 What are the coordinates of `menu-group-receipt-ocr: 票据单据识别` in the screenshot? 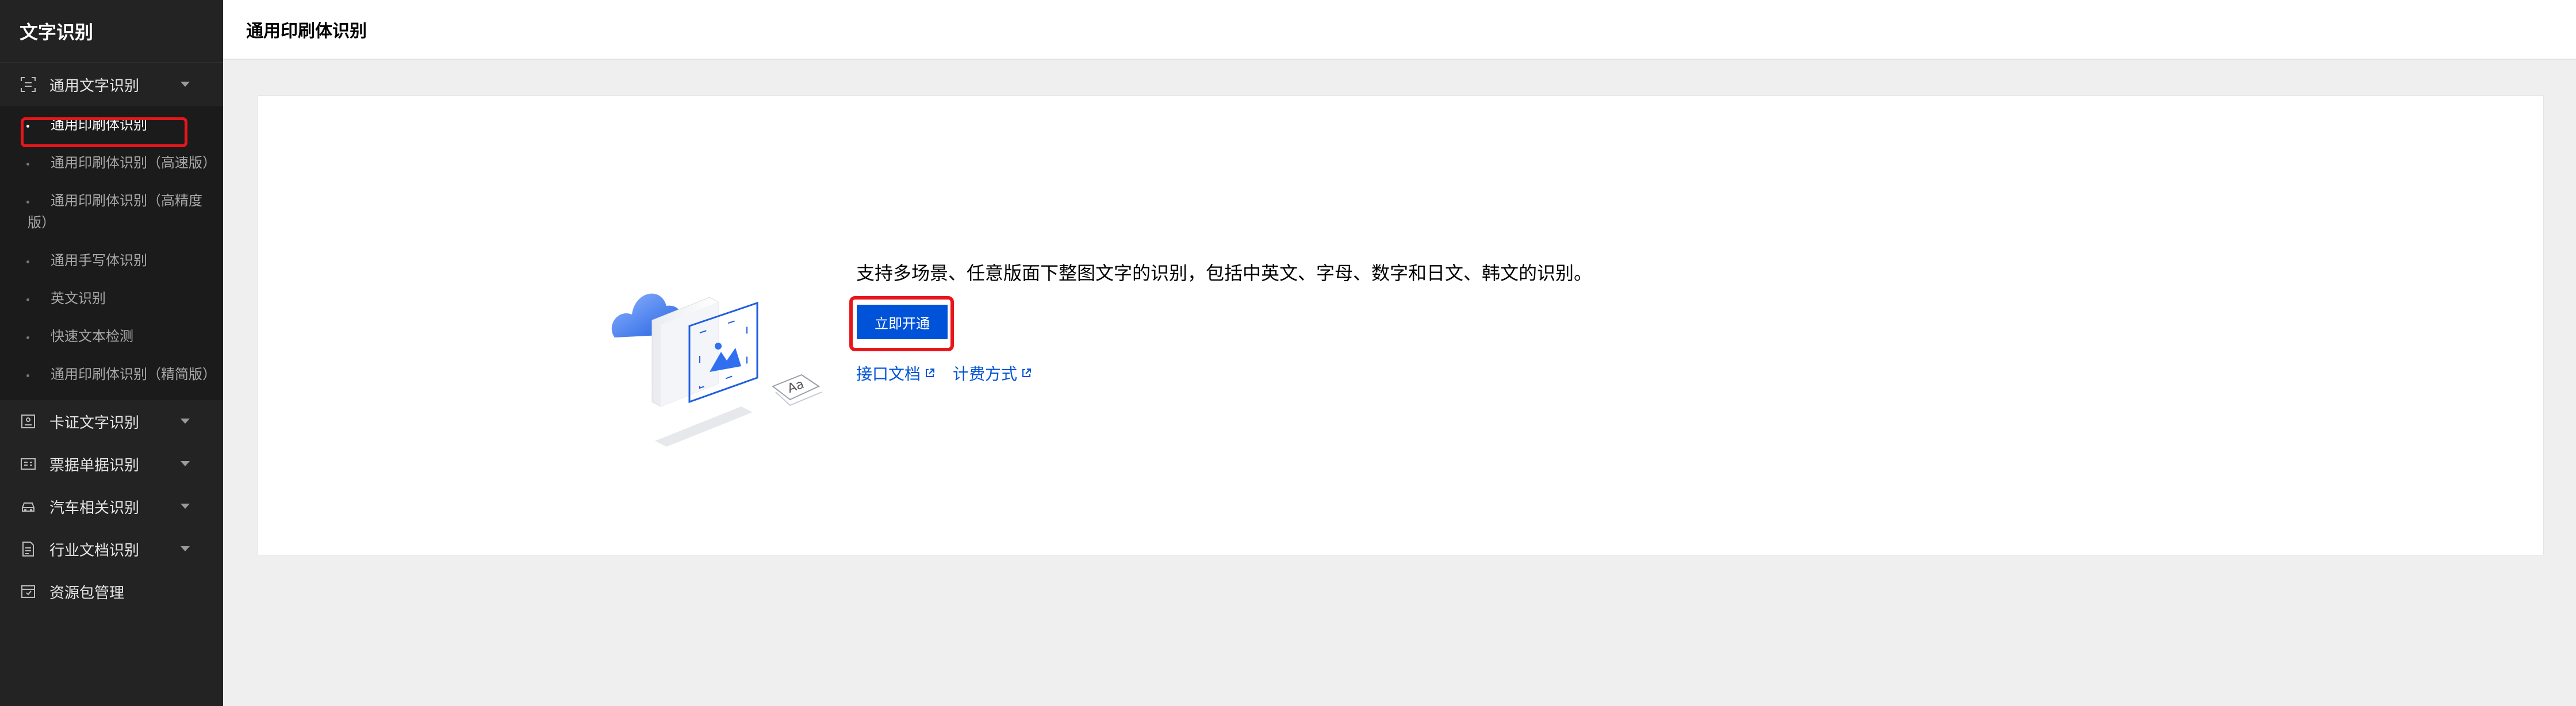 It's located at (111, 464).